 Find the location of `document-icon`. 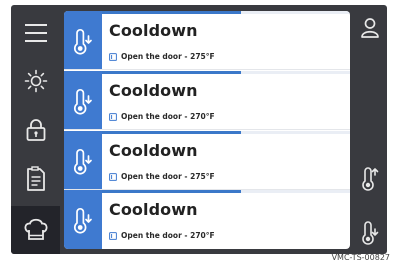

document-icon is located at coordinates (35, 178).